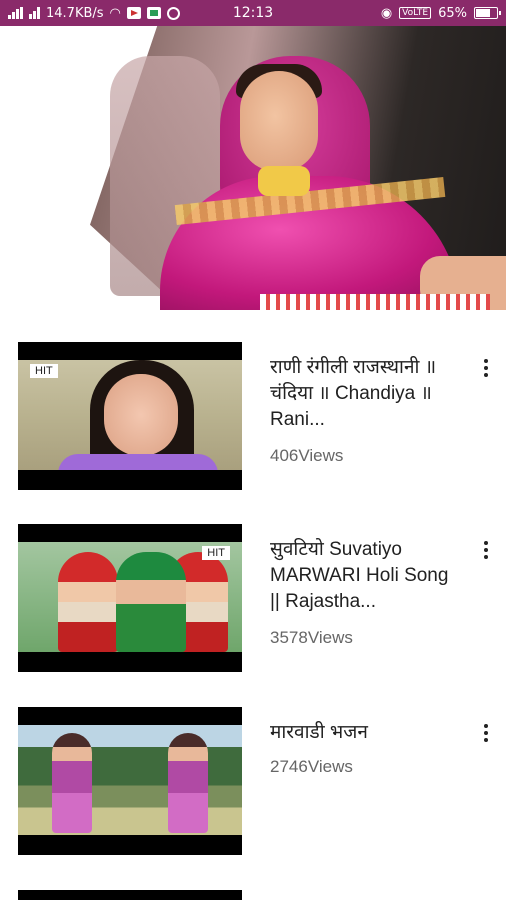 Image resolution: width=506 pixels, height=900 pixels. I want to click on app-notification-icon, so click(153, 13).